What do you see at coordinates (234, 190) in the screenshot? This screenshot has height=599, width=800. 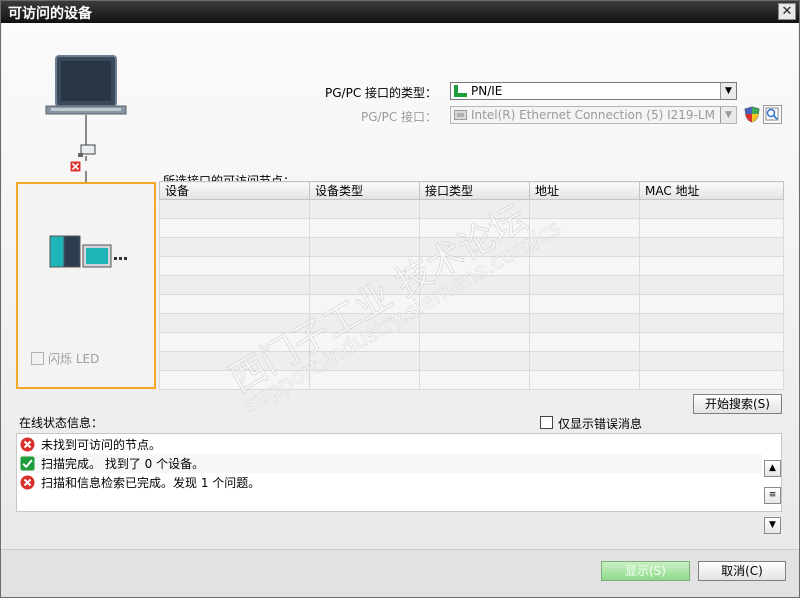 I see `column-header-device: 设备` at bounding box center [234, 190].